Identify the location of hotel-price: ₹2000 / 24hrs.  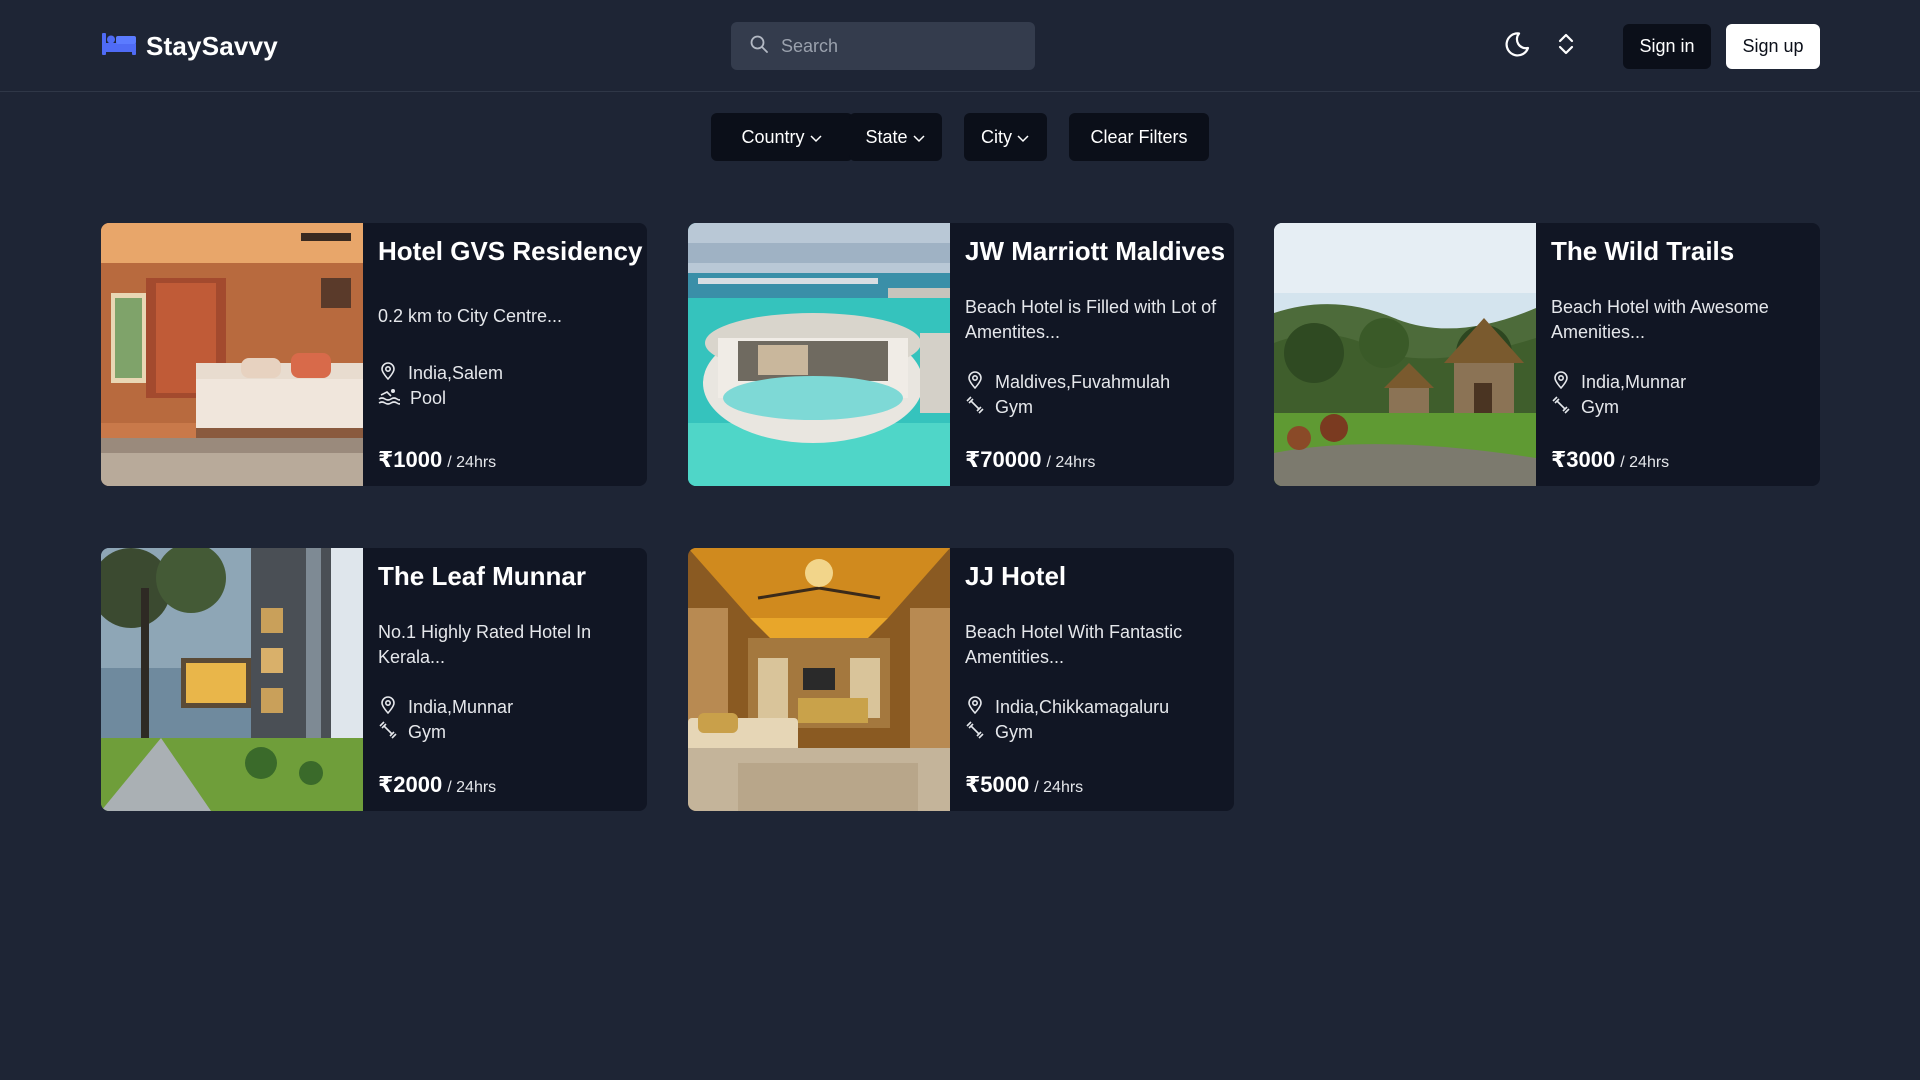
(437, 785).